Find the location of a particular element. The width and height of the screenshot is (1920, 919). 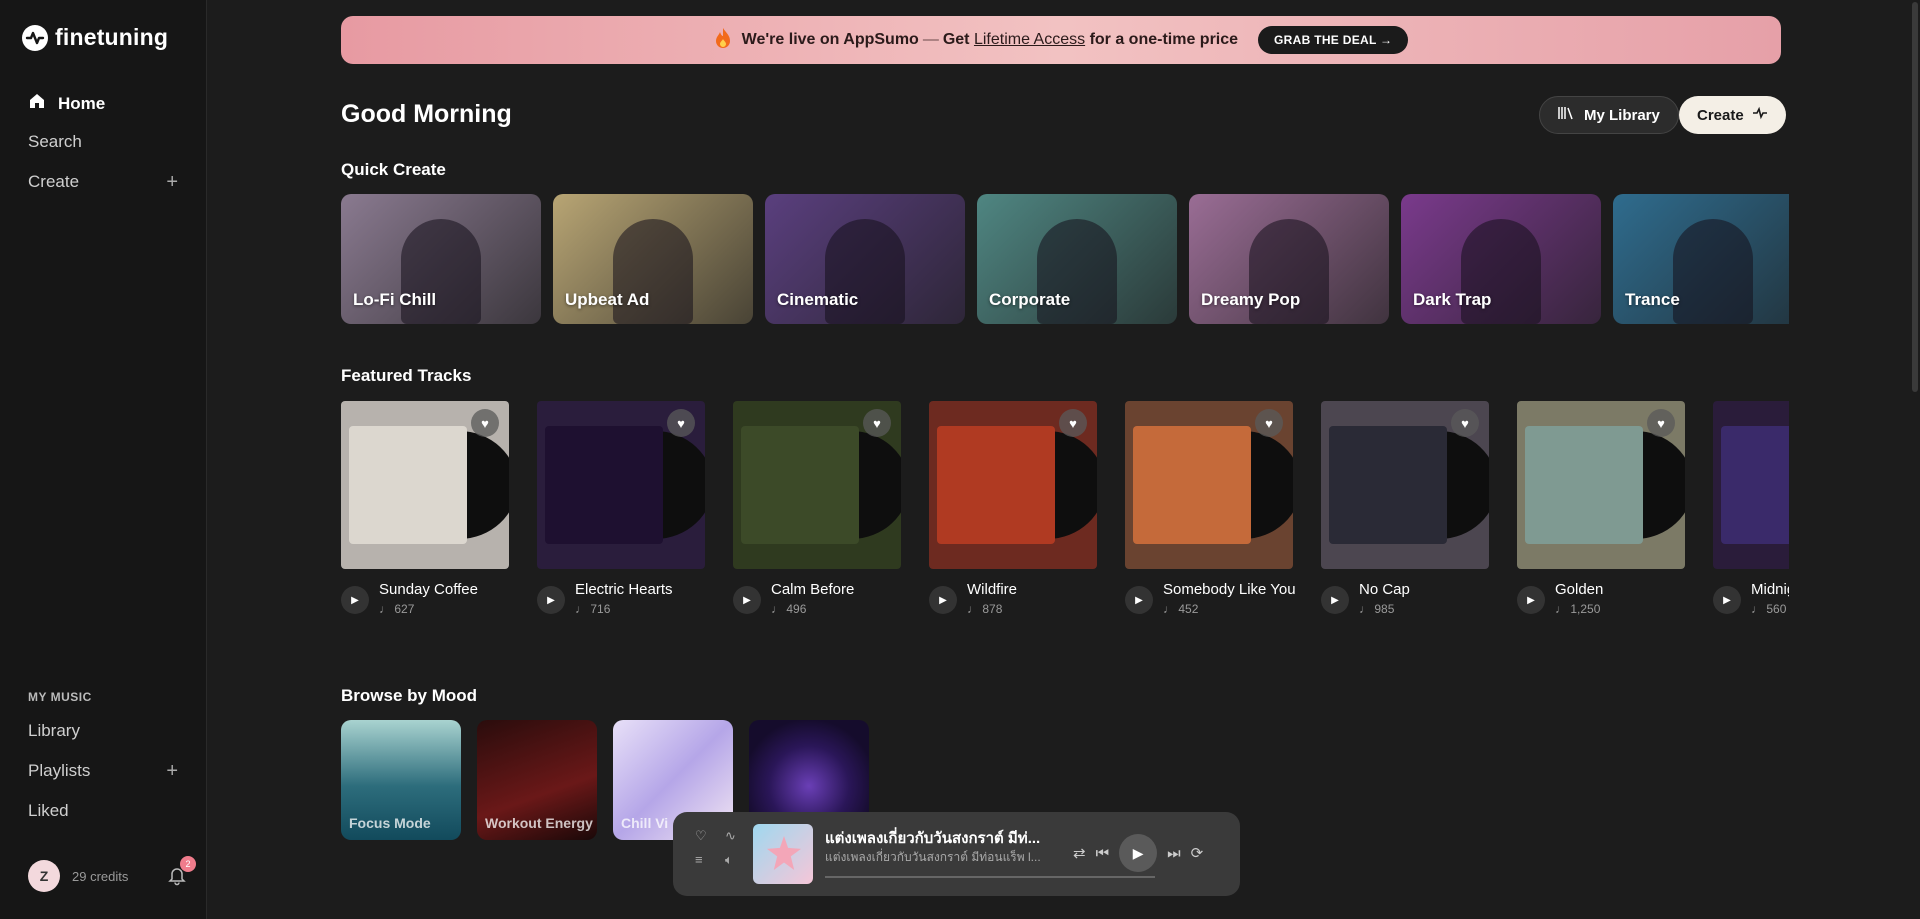

shuffle-icon: ⇄ is located at coordinates (1079, 853).